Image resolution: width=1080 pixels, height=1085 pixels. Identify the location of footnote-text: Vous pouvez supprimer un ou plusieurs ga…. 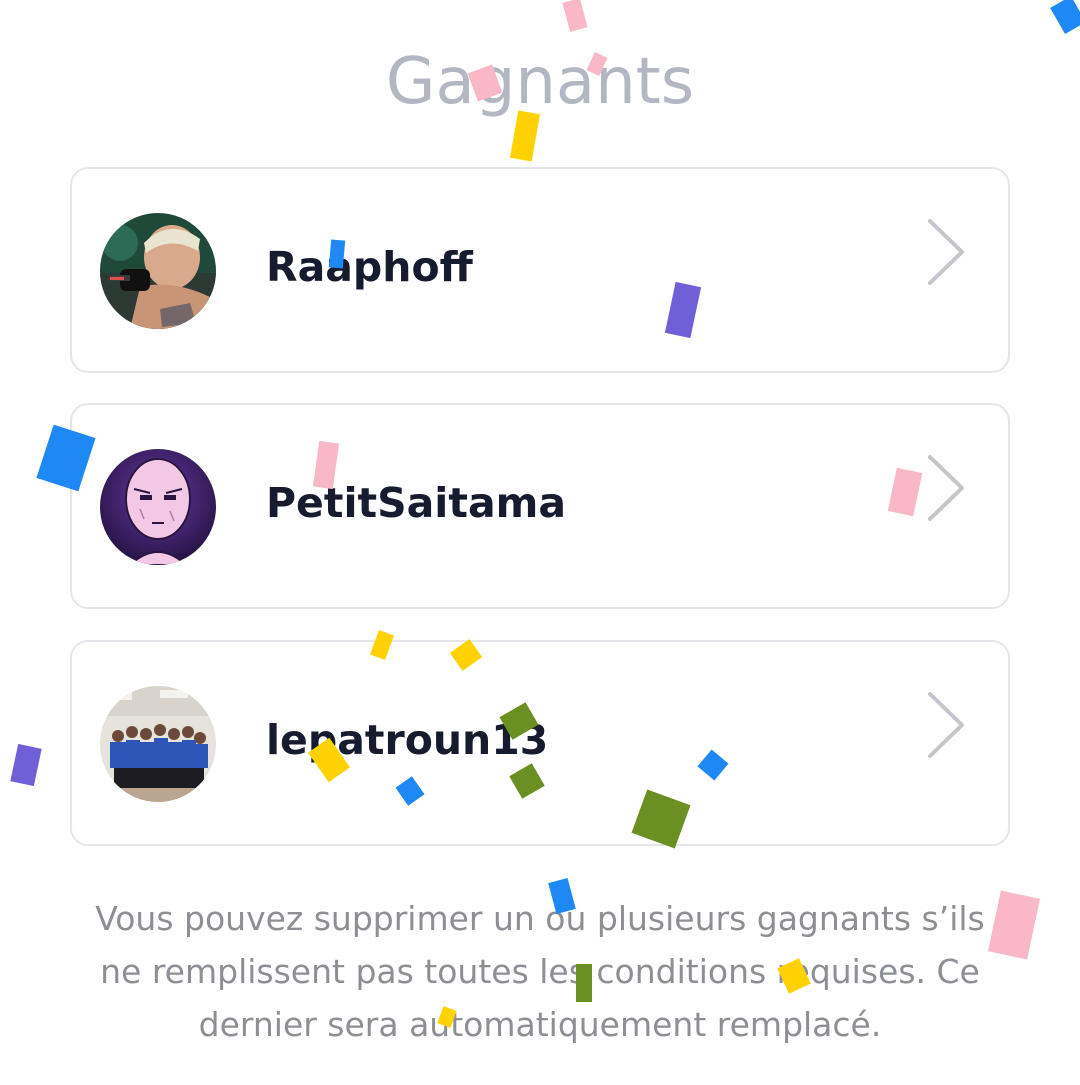
(540, 971).